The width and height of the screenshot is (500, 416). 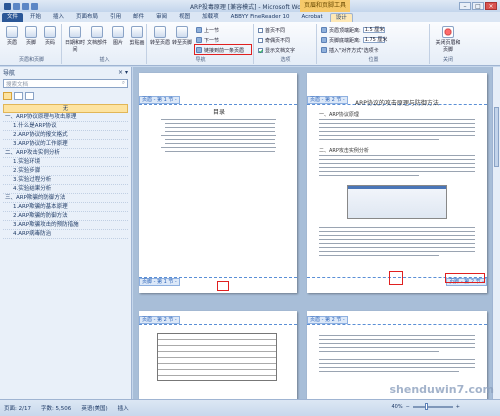 I want to click on nav-item: 1.什么是ARP协议, so click(x=65, y=126).